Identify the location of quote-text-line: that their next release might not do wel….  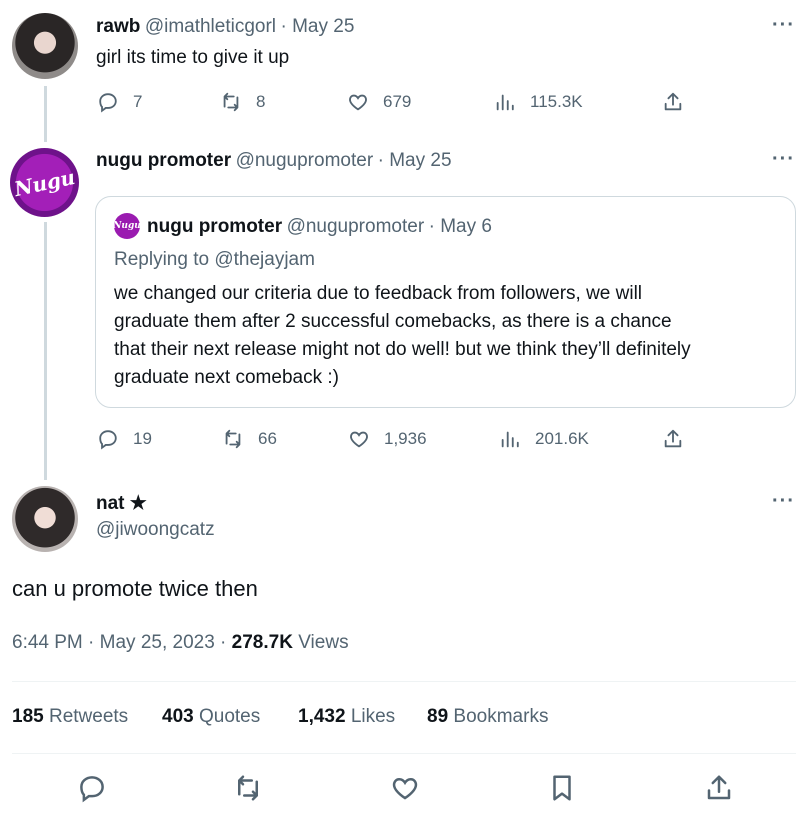
(402, 349).